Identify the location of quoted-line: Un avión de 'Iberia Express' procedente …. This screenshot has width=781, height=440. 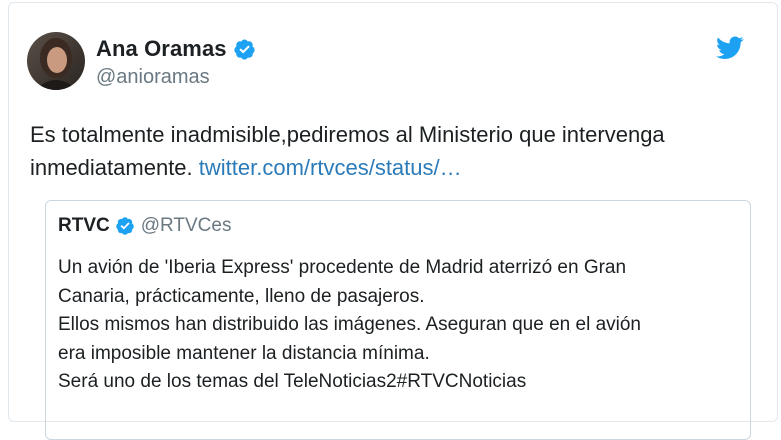
(342, 267).